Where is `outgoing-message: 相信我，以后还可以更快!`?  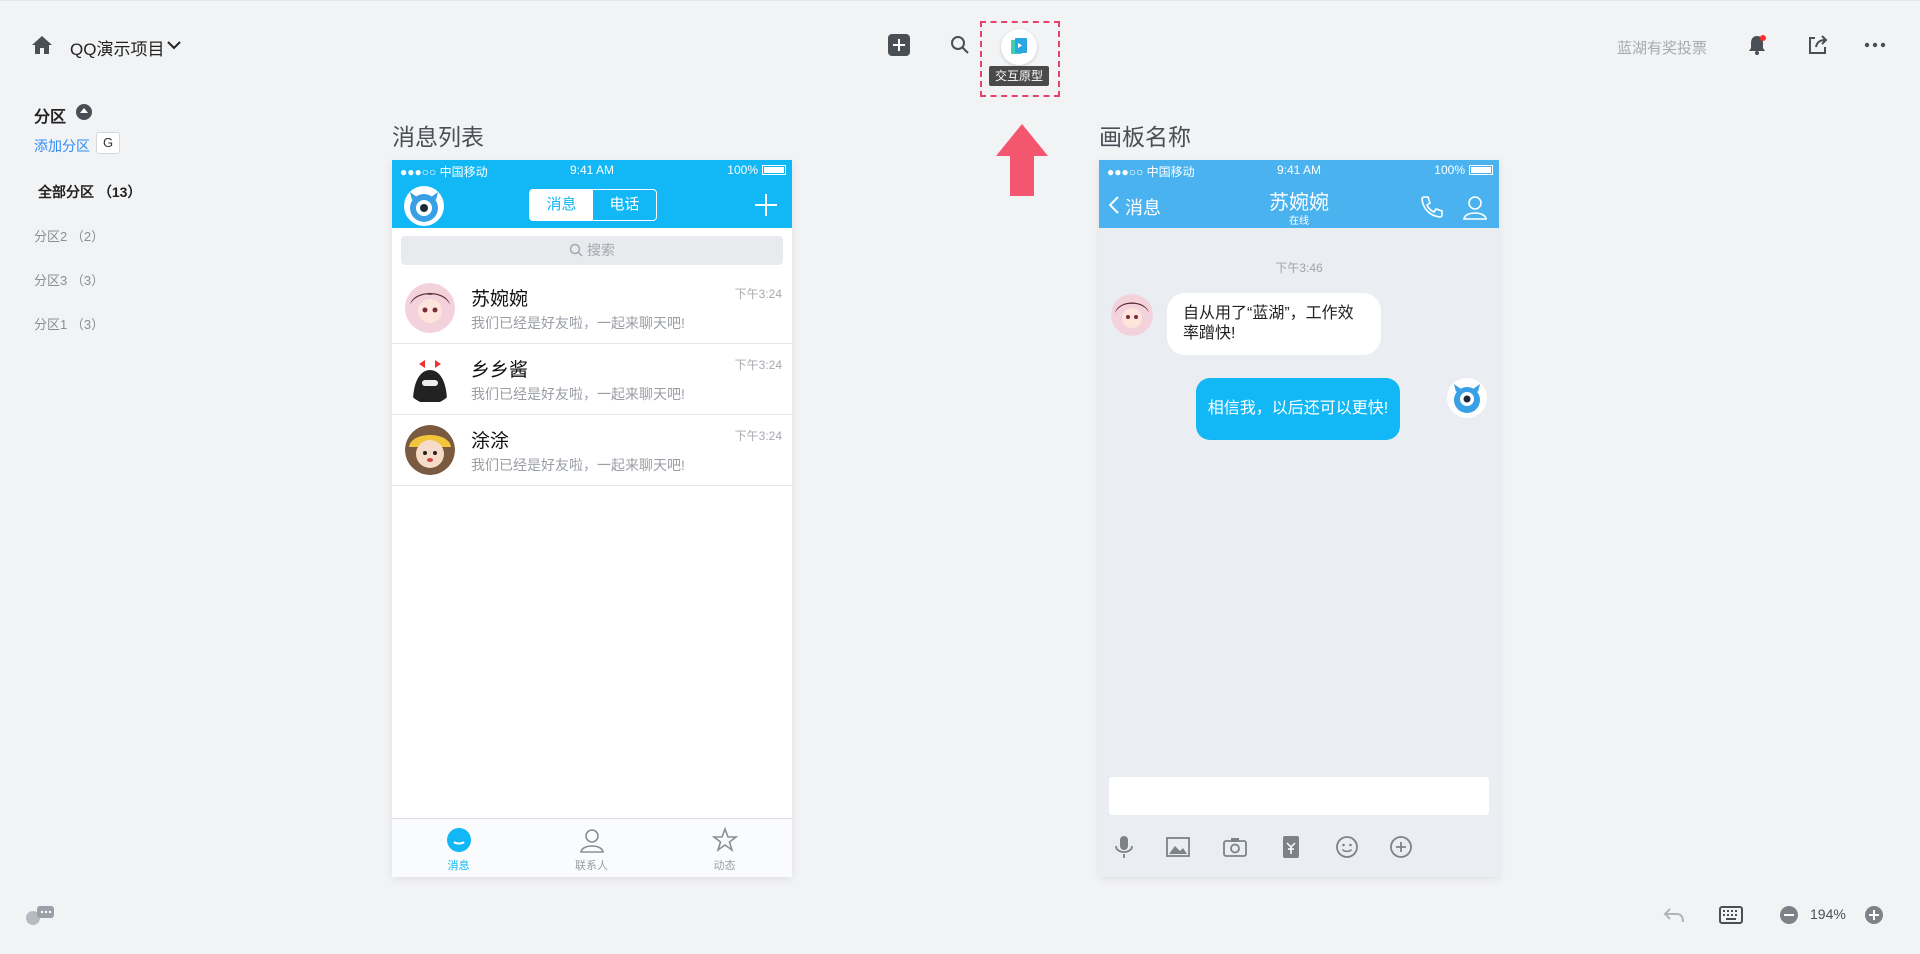
outgoing-message: 相信我，以后还可以更快! is located at coordinates (1298, 409).